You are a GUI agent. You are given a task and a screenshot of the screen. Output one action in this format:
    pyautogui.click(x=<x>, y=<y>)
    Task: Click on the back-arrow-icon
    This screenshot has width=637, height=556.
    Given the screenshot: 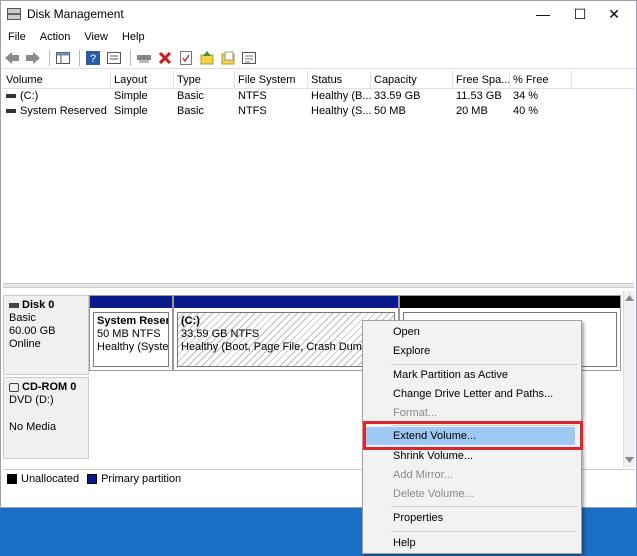 What is the action you would take?
    pyautogui.click(x=12, y=58)
    